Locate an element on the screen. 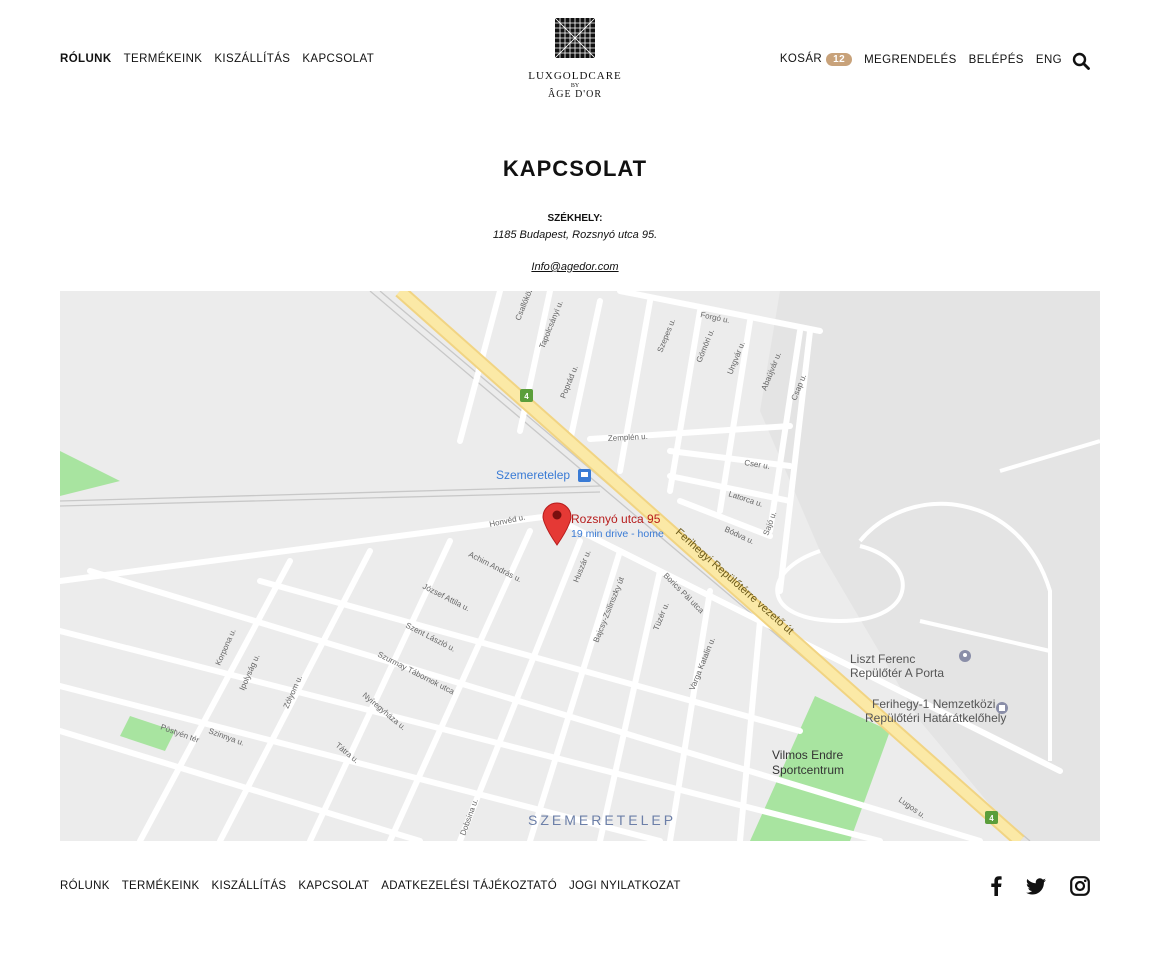  email-line: Info@agedor.com is located at coordinates (575, 267).